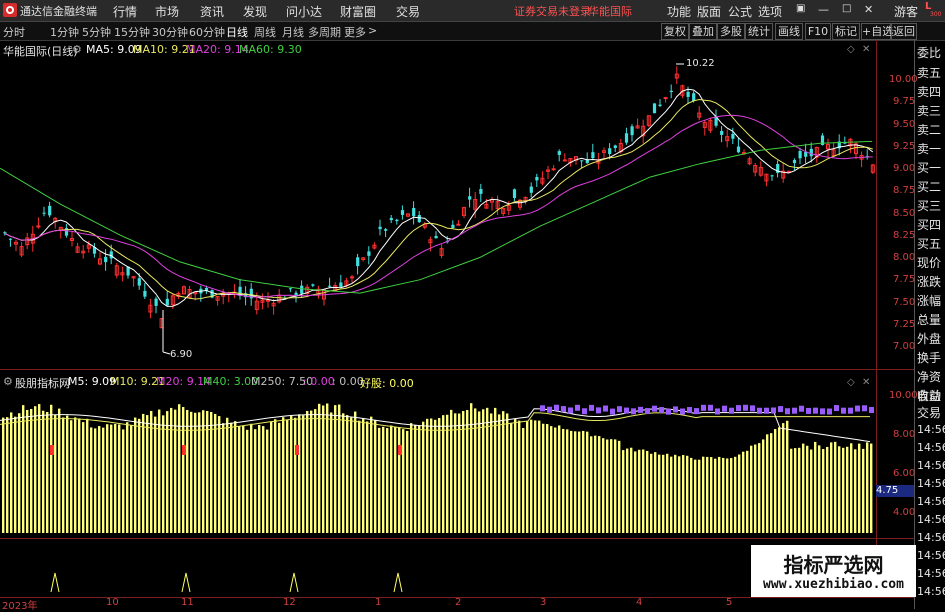 The width and height of the screenshot is (945, 612). I want to click on quote-label: 涨跌, so click(929, 281).